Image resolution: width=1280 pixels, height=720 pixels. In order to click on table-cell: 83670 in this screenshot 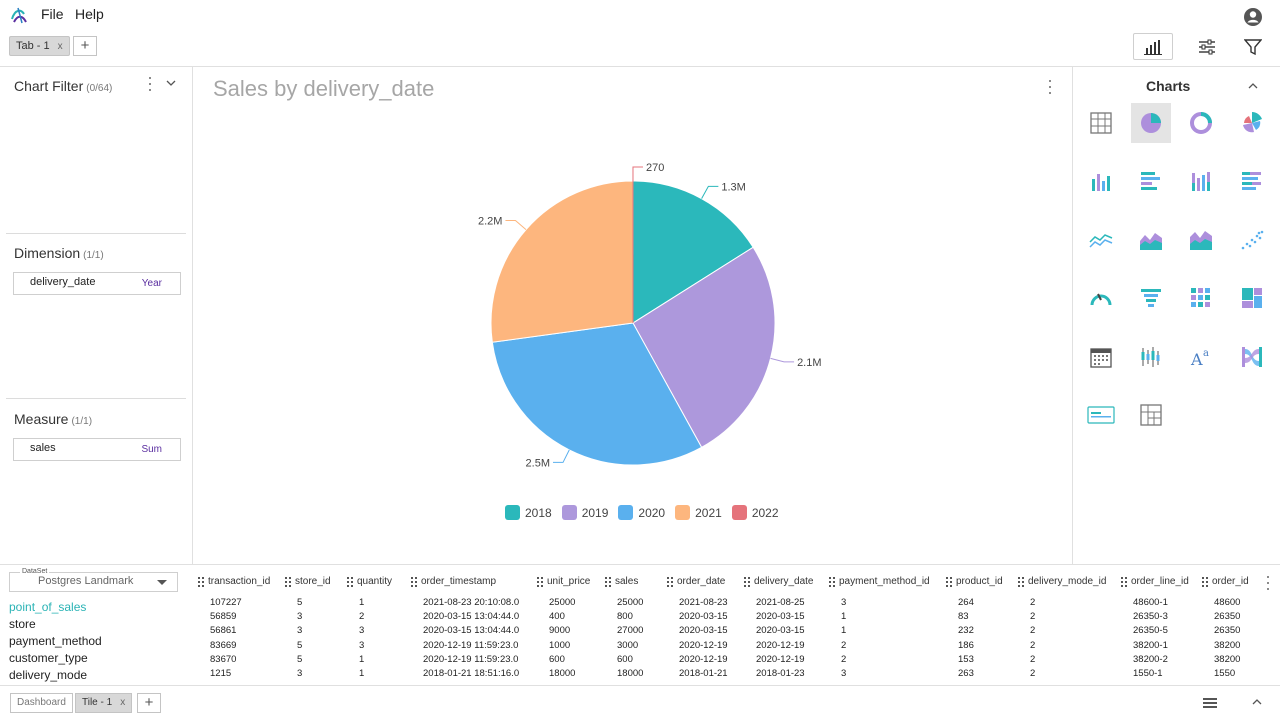, I will do `click(223, 659)`.